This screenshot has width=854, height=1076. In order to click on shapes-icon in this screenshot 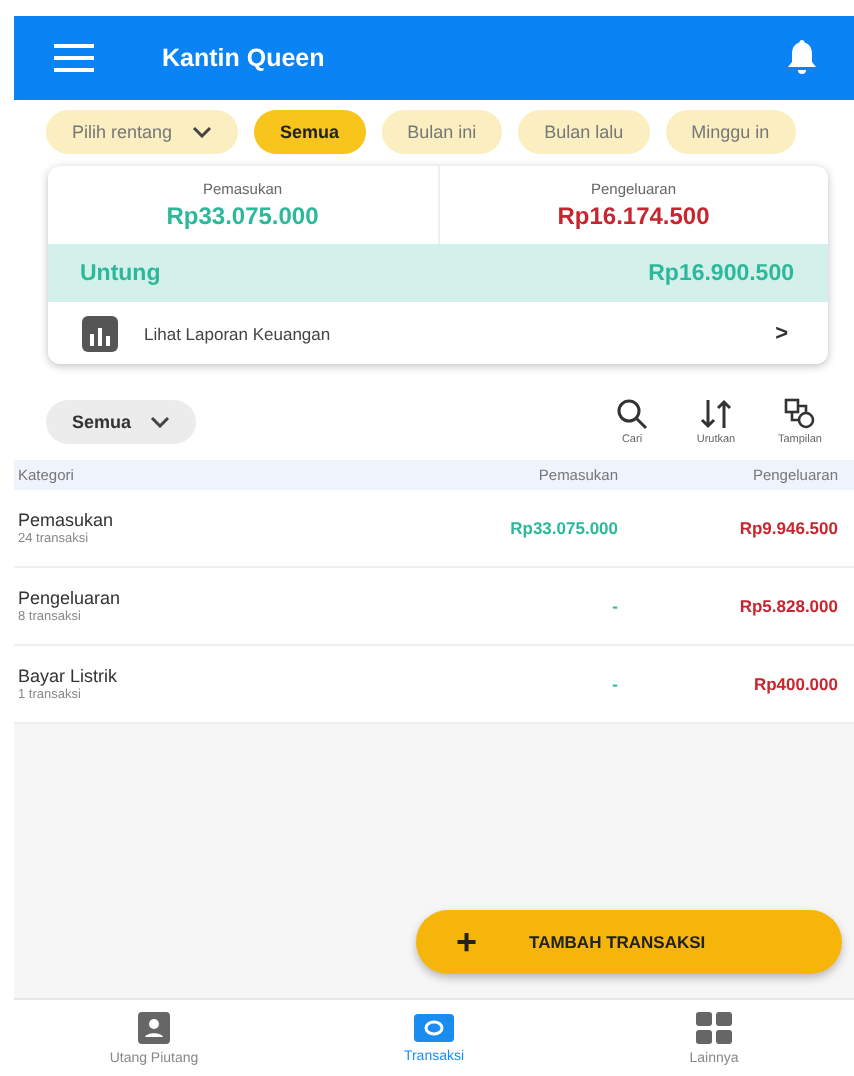, I will do `click(800, 414)`.